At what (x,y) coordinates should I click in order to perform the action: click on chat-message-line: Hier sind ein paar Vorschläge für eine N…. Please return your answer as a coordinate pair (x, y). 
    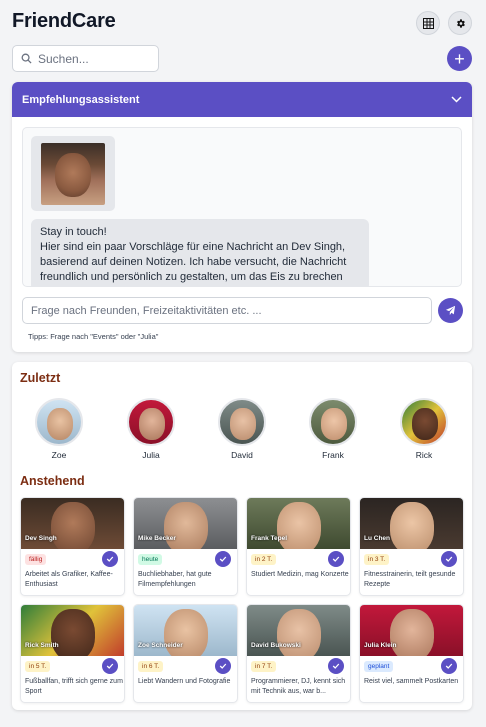
    Looking at the image, I should click on (193, 247).